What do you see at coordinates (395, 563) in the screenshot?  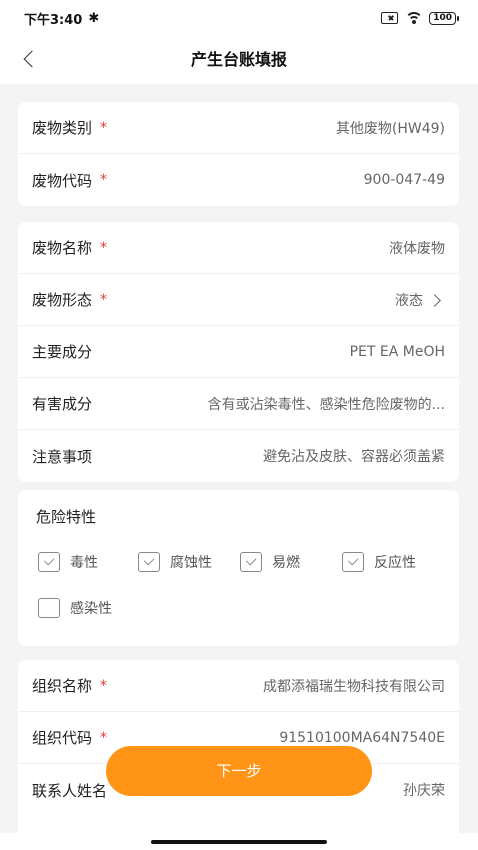 I see `checkbox-label: 反应性` at bounding box center [395, 563].